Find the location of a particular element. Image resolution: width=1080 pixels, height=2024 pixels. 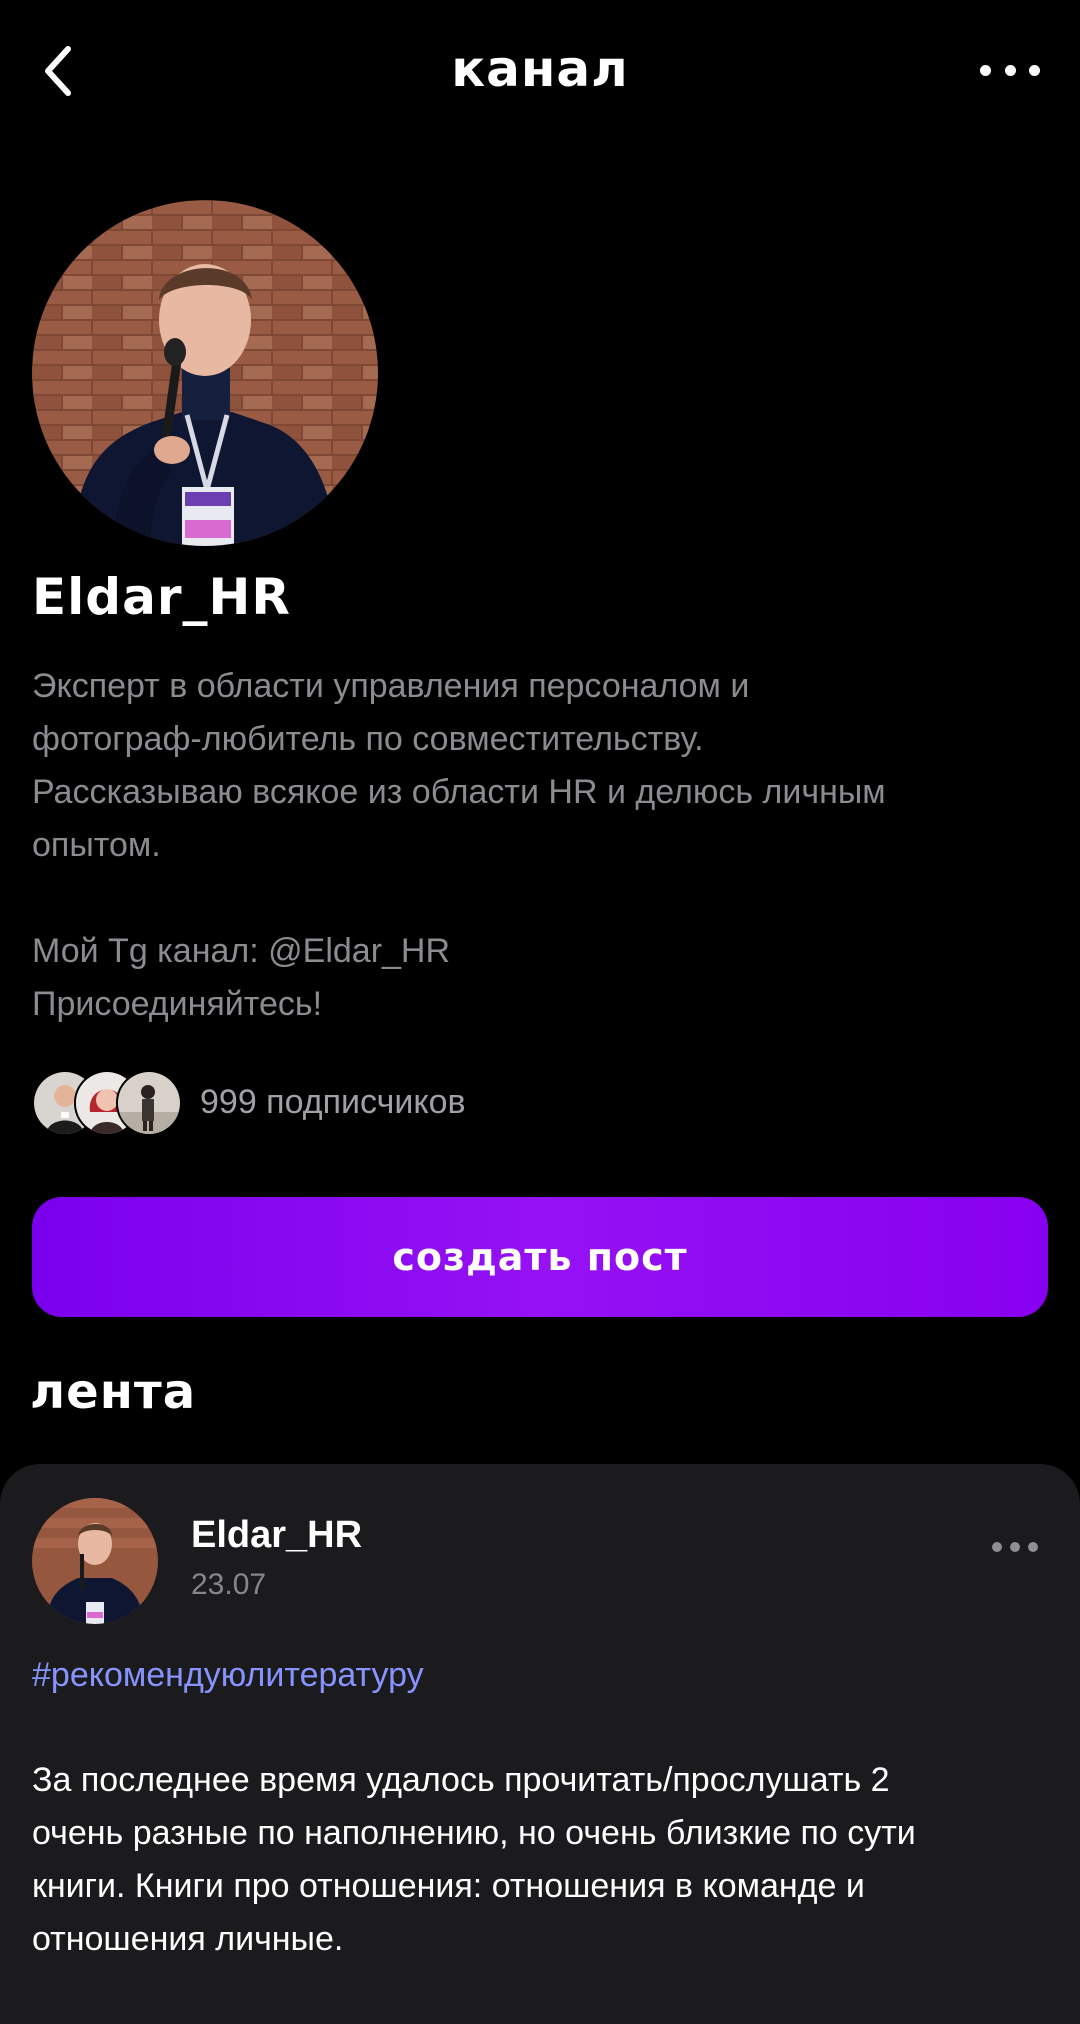

bio-line: Присоединяйтесь! is located at coordinates (177, 1004).